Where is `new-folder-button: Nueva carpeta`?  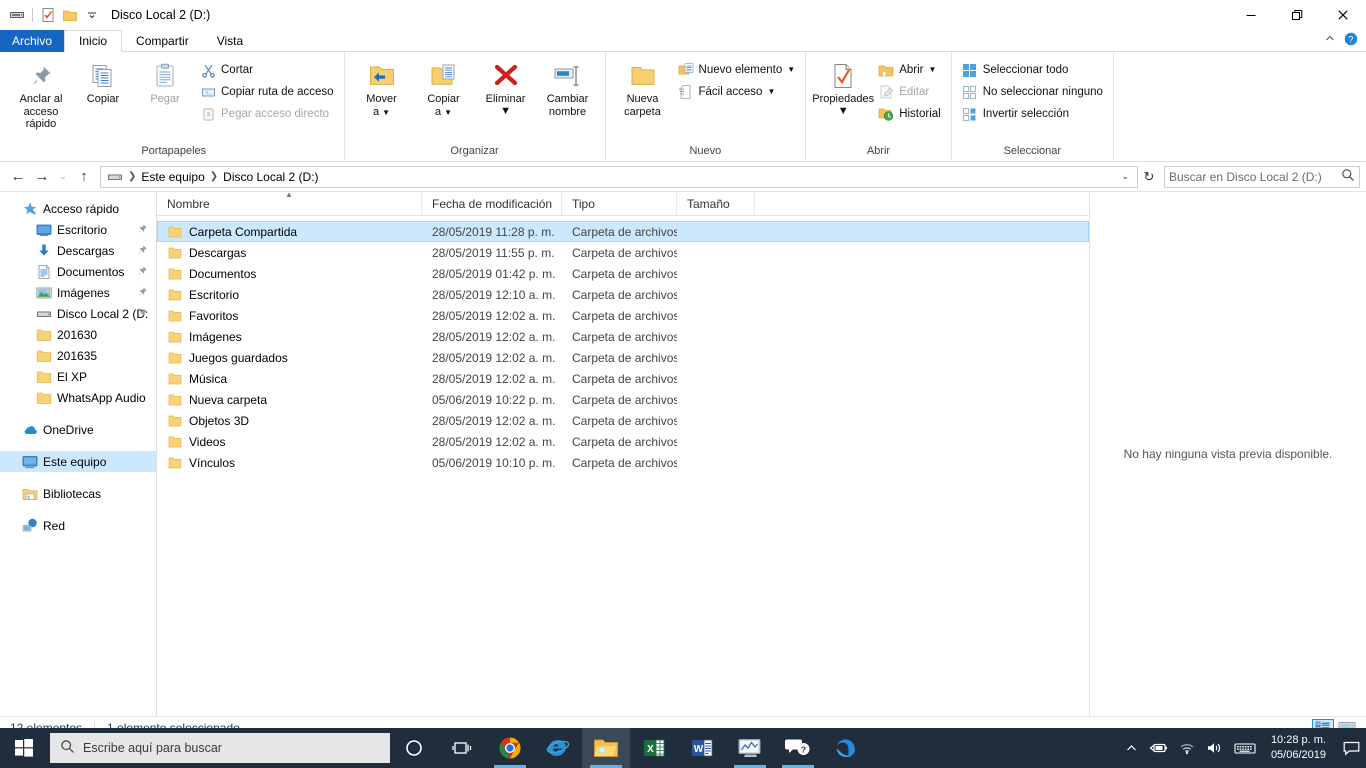
new-folder-button: Nueva carpeta is located at coordinates (643, 88).